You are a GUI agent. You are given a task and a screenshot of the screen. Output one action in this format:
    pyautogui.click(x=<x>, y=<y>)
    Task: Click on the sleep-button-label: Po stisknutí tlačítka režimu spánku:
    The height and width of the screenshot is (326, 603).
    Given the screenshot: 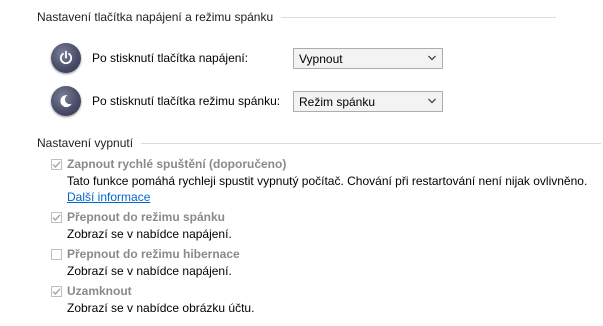 What is the action you would take?
    pyautogui.click(x=186, y=101)
    